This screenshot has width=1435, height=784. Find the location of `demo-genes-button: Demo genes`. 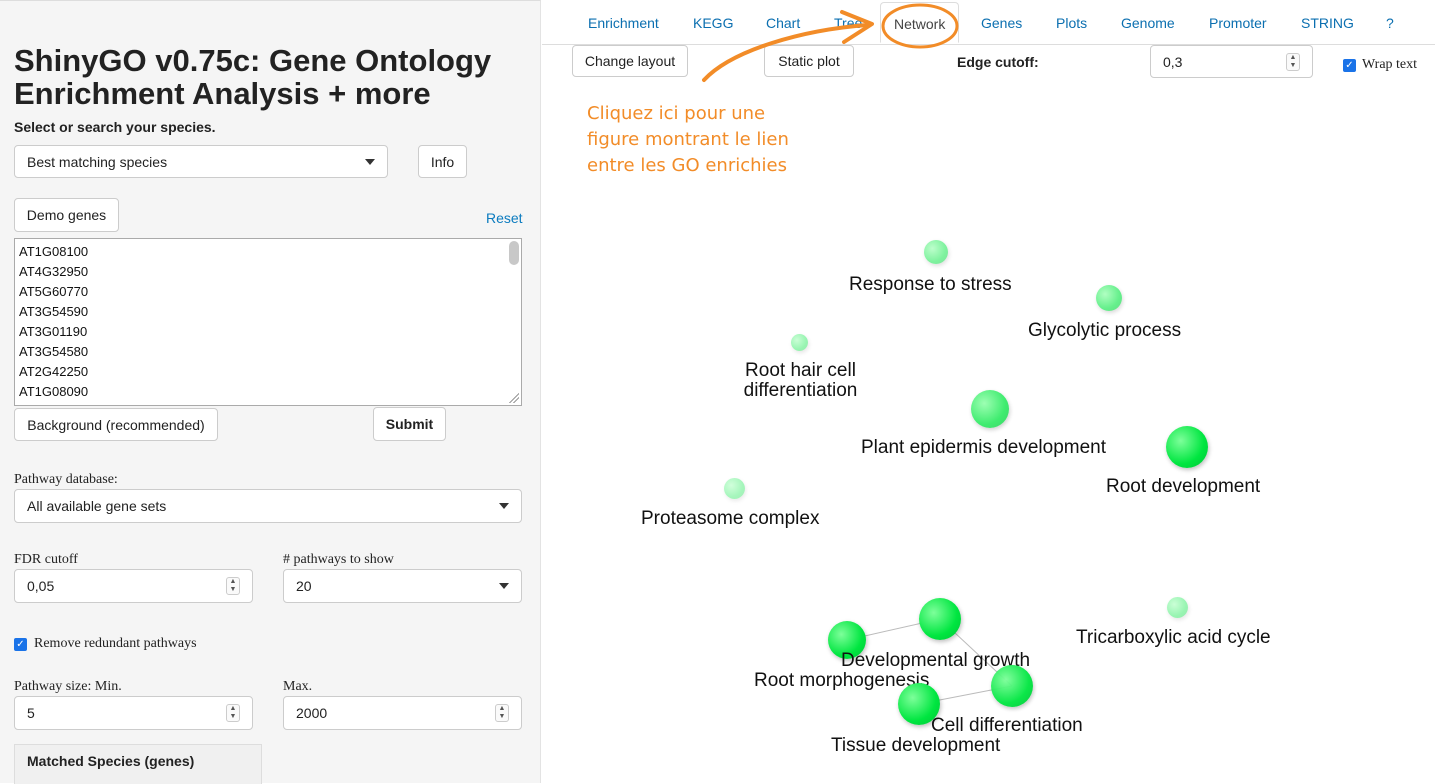

demo-genes-button: Demo genes is located at coordinates (66, 215).